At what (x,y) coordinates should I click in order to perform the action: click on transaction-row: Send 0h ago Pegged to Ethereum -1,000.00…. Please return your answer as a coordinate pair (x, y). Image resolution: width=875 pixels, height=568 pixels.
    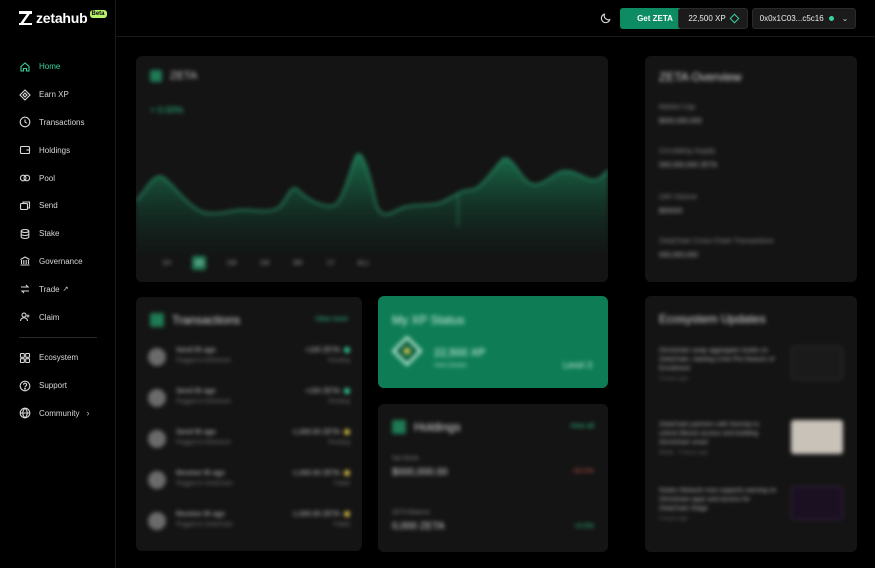
    Looking at the image, I should click on (249, 439).